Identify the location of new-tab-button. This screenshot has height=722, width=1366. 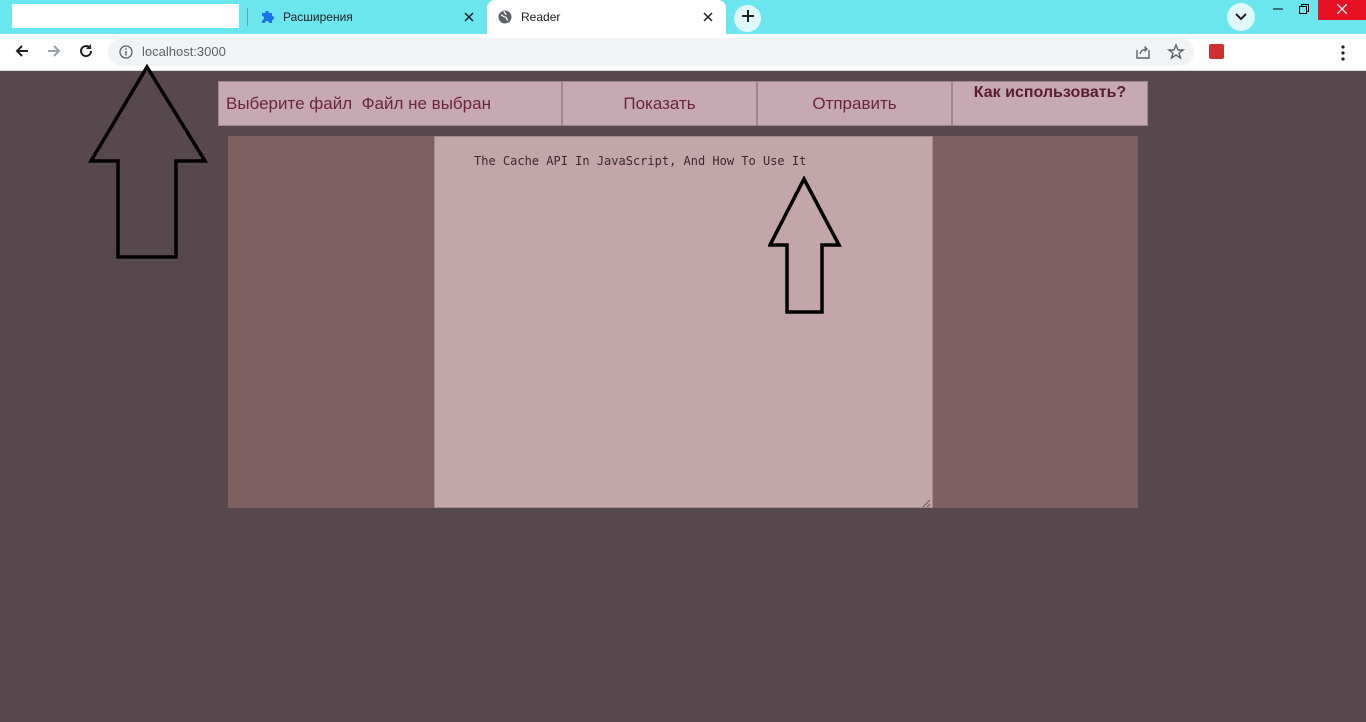
(747, 18).